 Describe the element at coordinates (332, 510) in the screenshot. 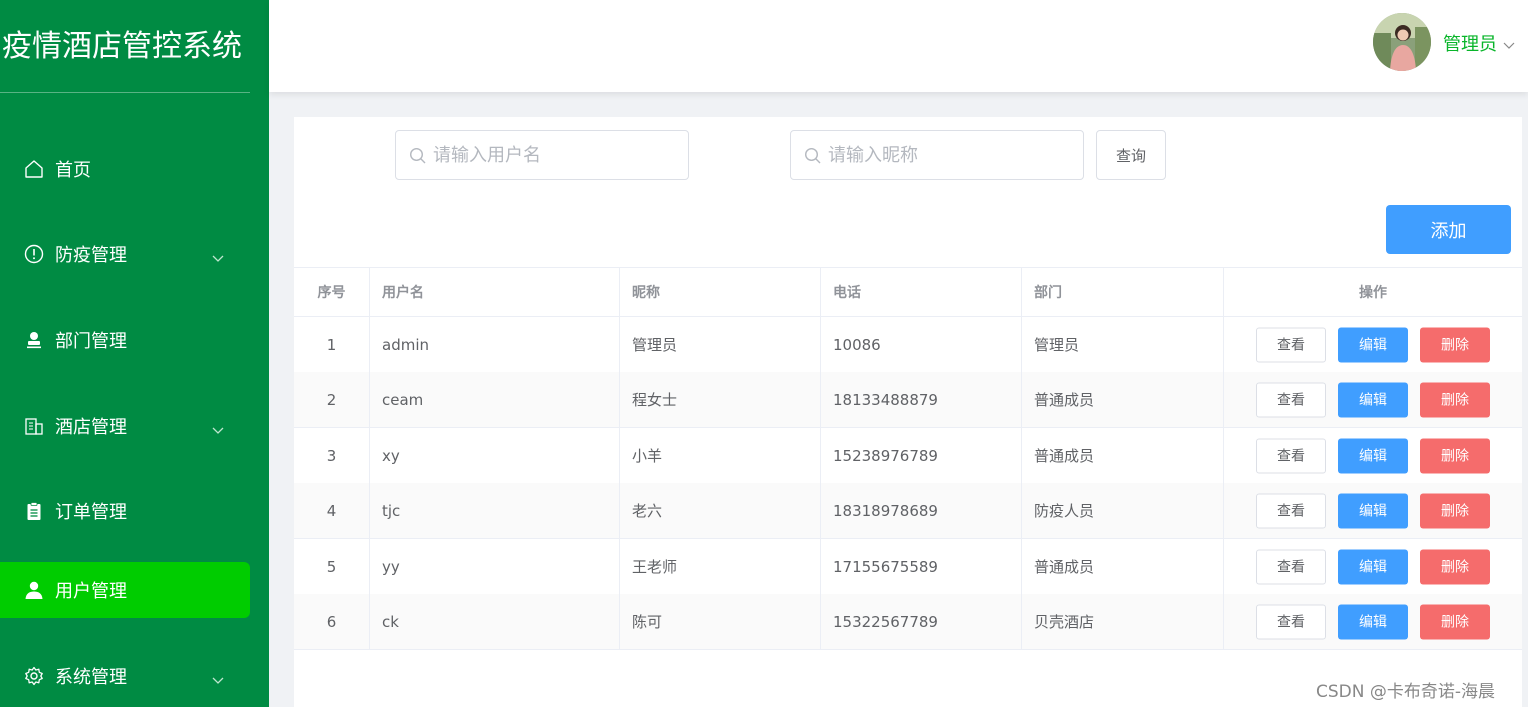

I see `cell-id: 4` at that location.